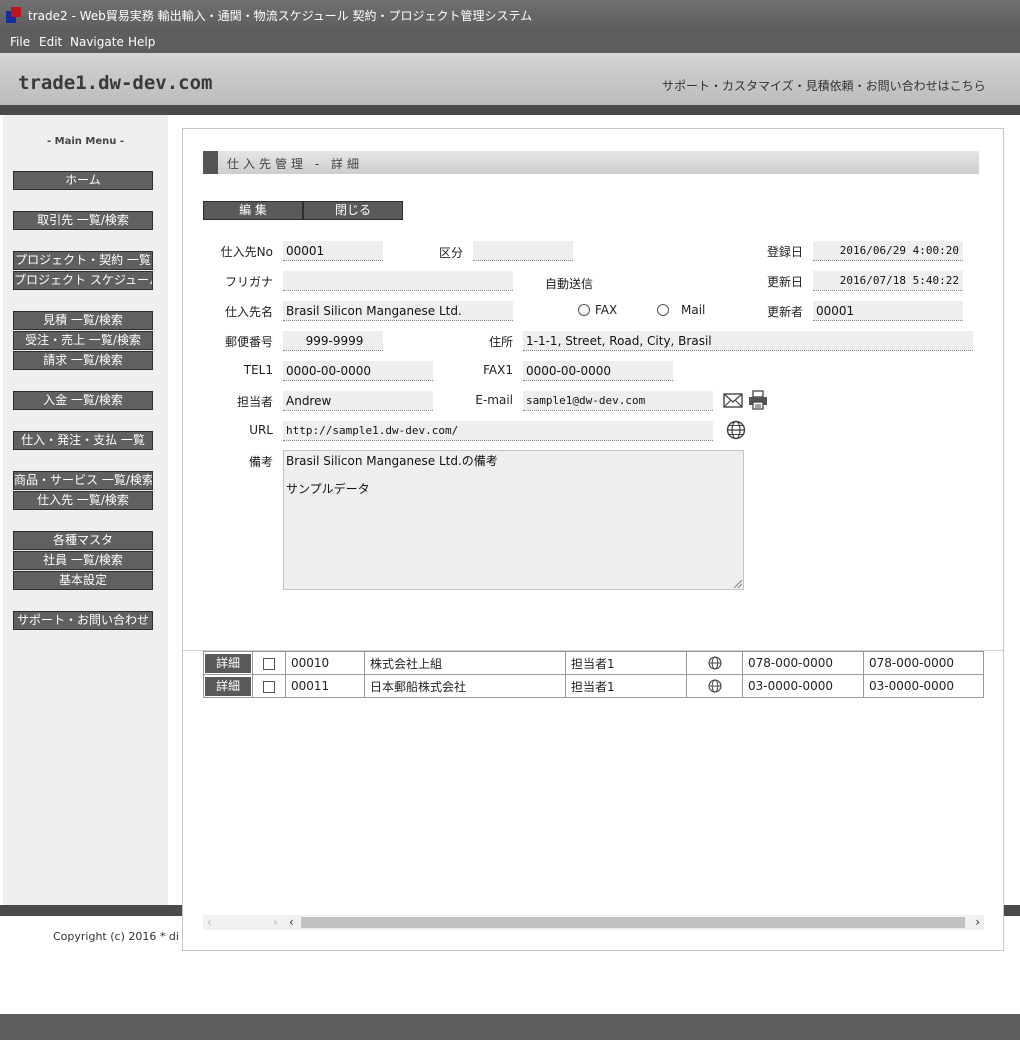  What do you see at coordinates (510, 1027) in the screenshot?
I see `window-bottom-bar` at bounding box center [510, 1027].